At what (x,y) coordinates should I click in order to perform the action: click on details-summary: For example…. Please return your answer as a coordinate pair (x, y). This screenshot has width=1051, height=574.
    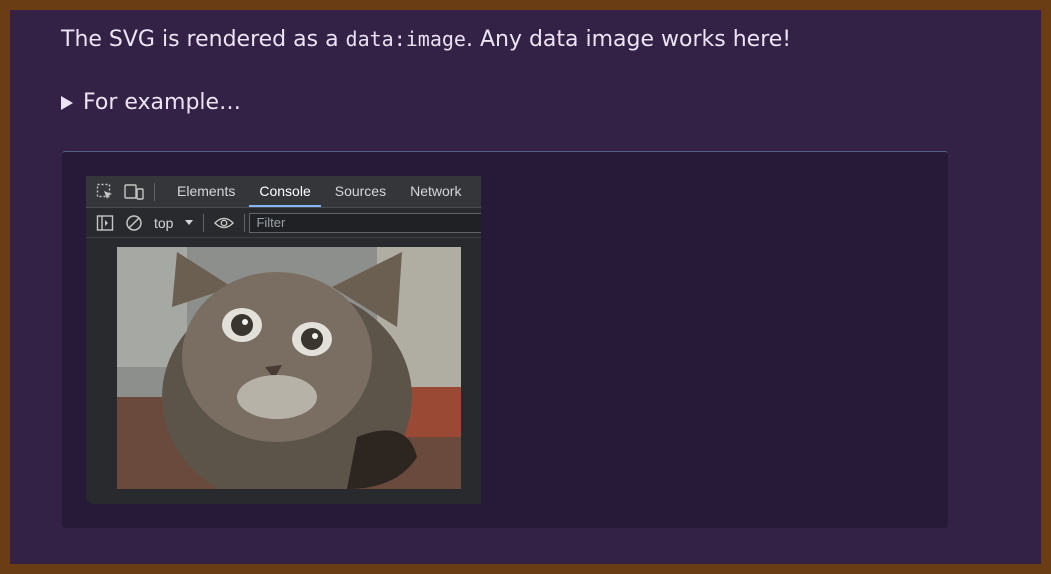
    Looking at the image, I should click on (151, 102).